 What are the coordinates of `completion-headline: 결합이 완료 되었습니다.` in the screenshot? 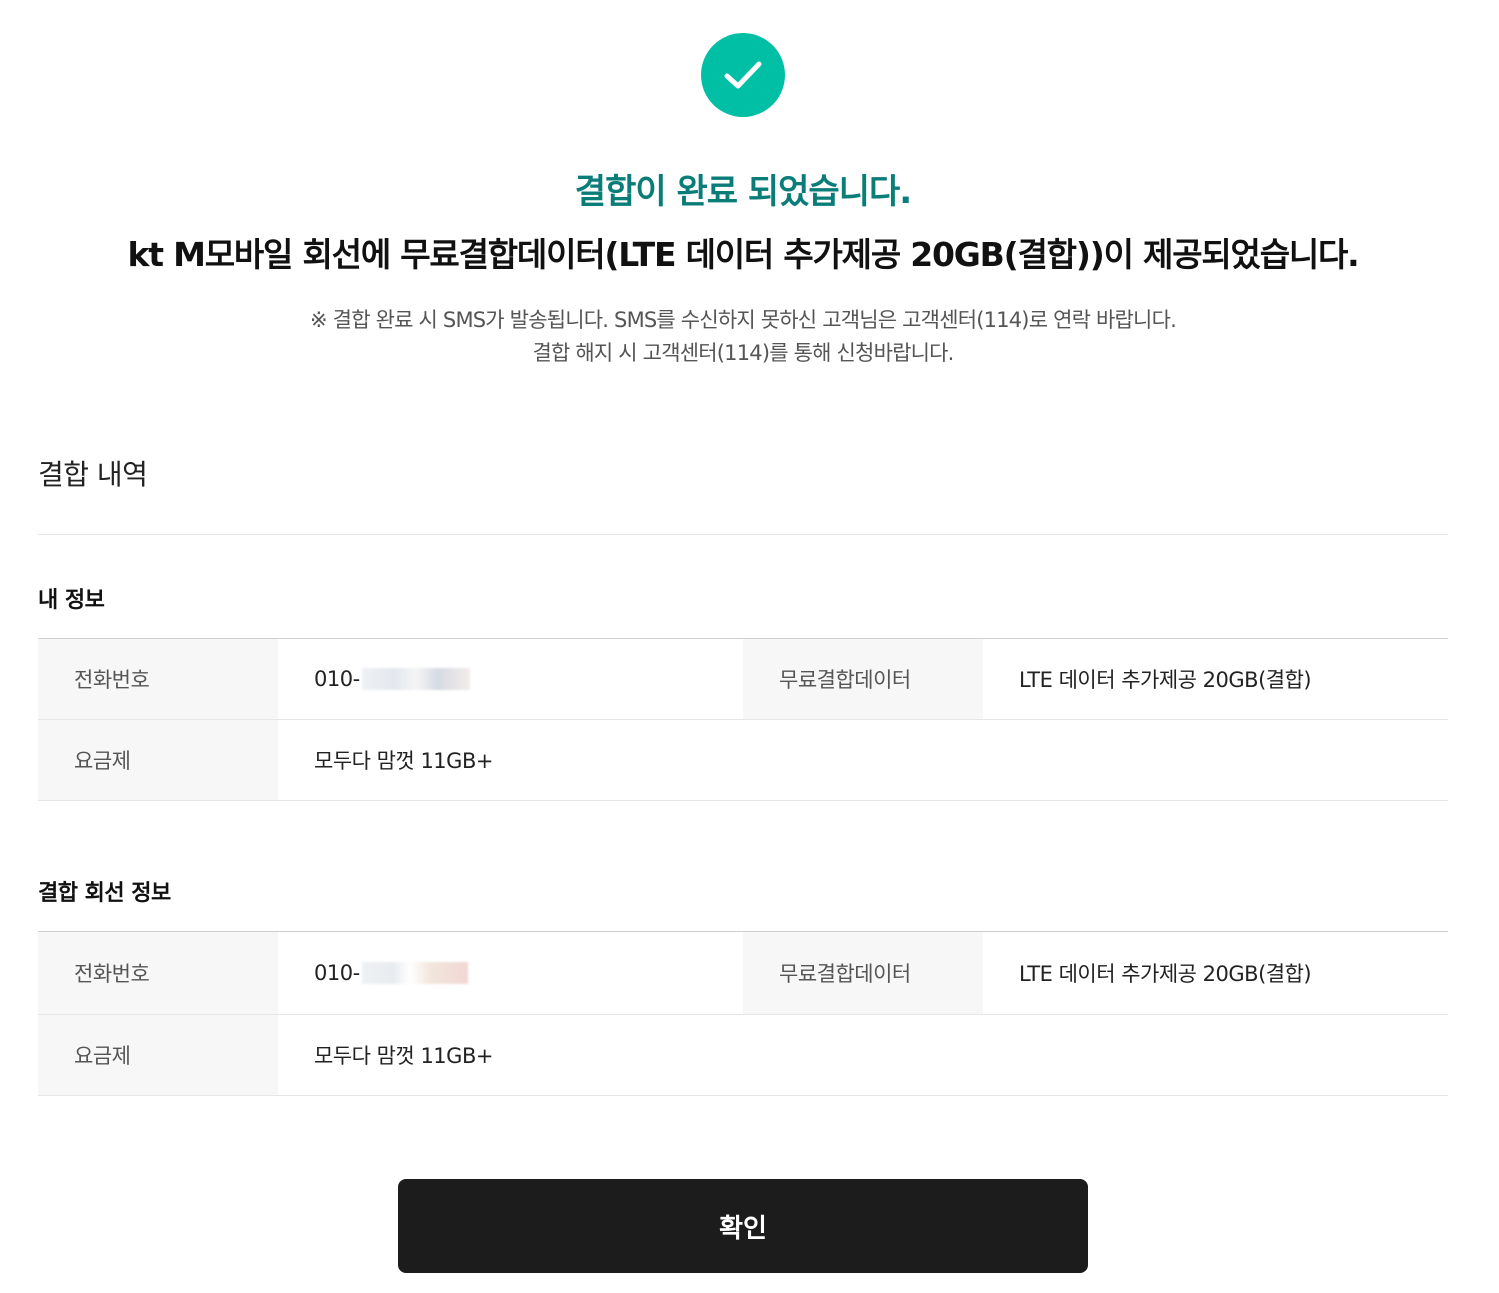 It's located at (743, 192).